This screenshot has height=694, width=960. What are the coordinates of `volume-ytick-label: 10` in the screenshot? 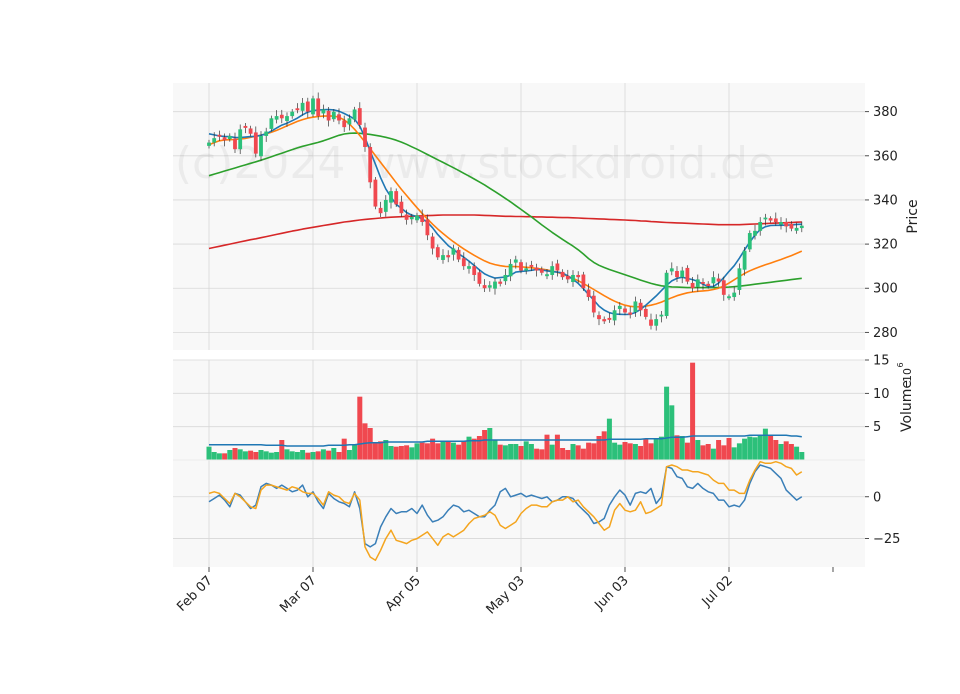 It's located at (881, 394).